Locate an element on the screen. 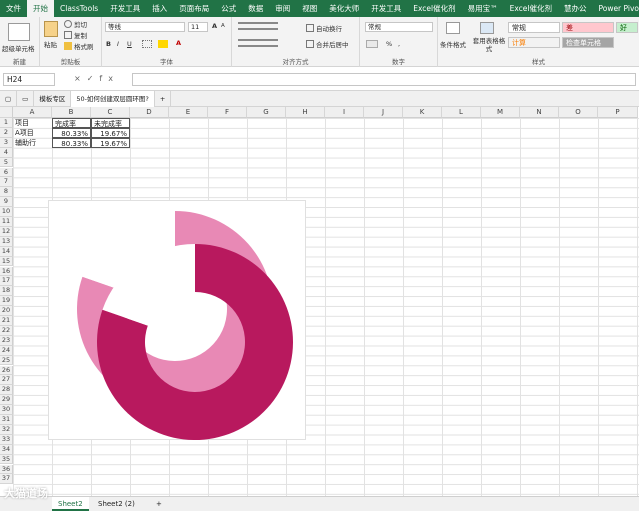  currency-icon is located at coordinates (372, 44).